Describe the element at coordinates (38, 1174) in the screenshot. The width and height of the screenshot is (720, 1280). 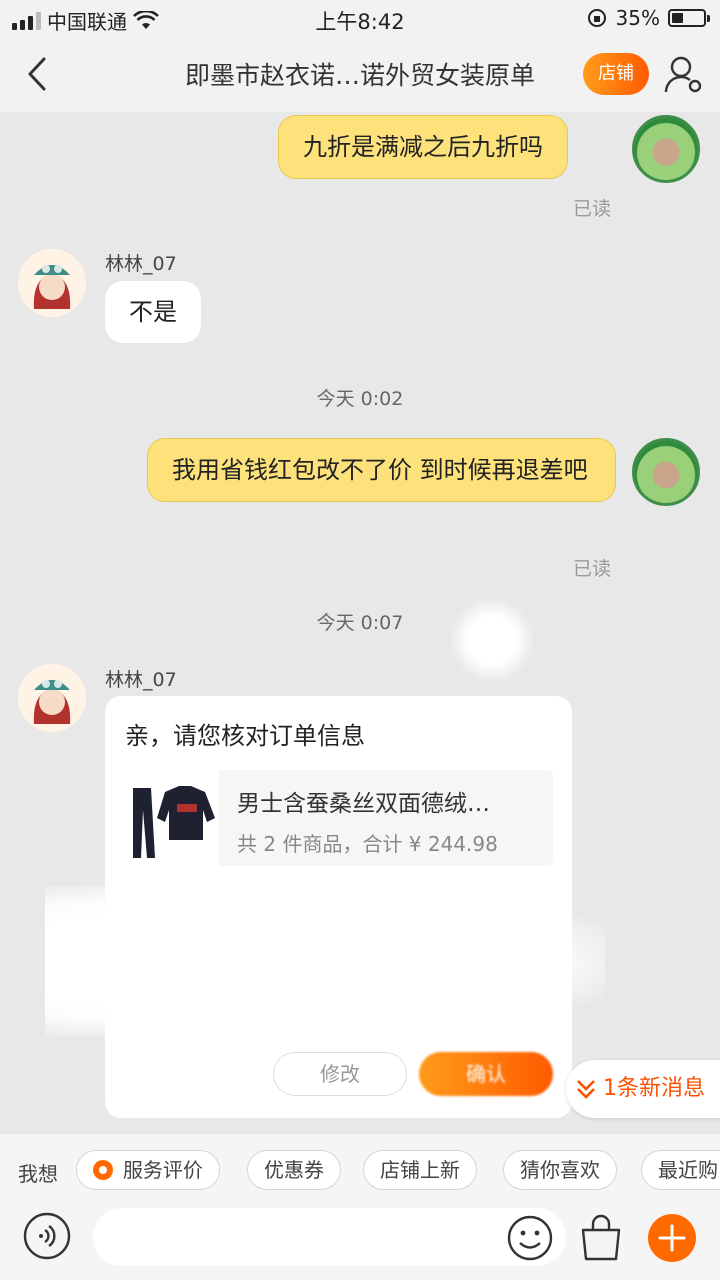
I see `quick-bar-label: 我想` at that location.